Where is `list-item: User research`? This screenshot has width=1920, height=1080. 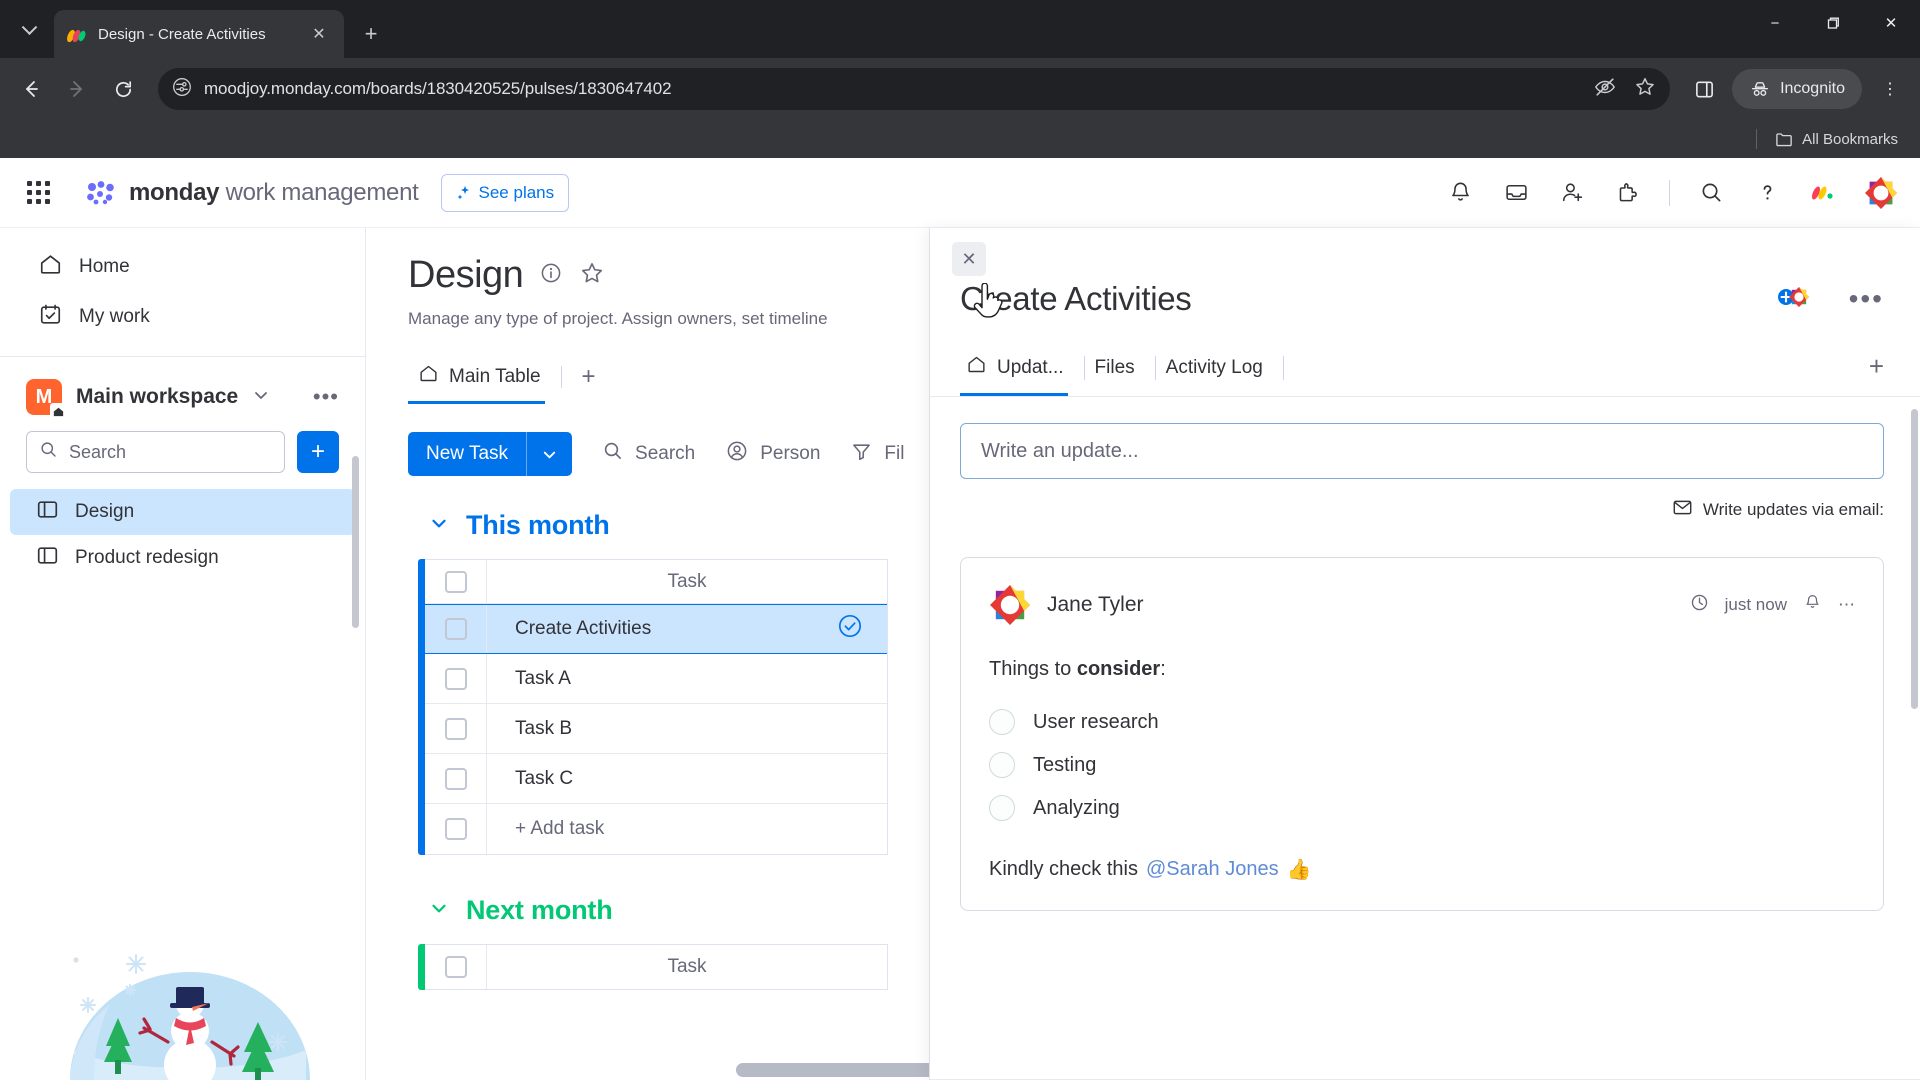 list-item: User research is located at coordinates (1422, 722).